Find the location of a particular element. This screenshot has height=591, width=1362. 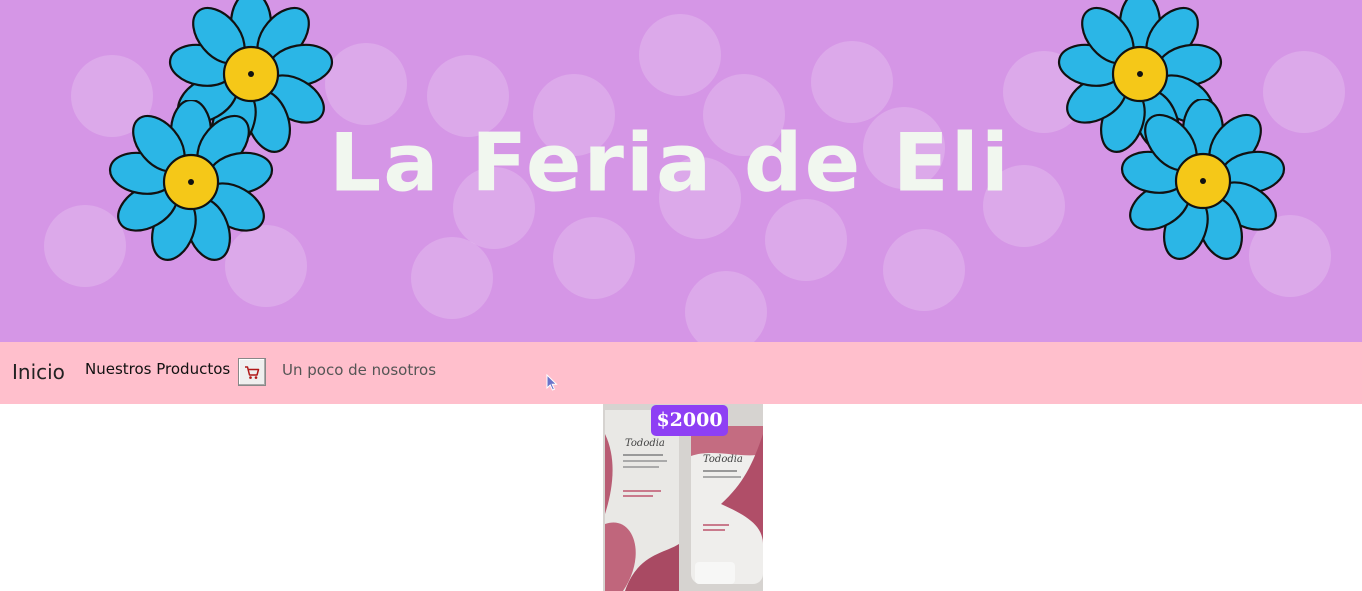

site-title: La Feria de Eli is located at coordinates (670, 163).